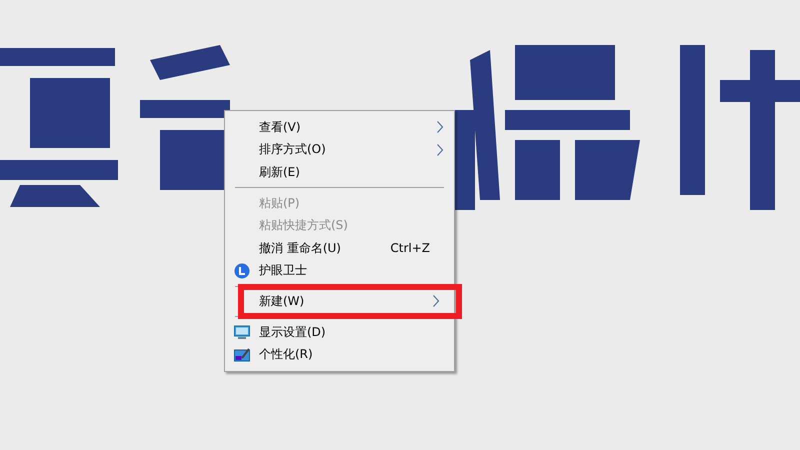 The image size is (800, 450). Describe the element at coordinates (410, 248) in the screenshot. I see `shortcut-label: Ctrl+Z` at that location.